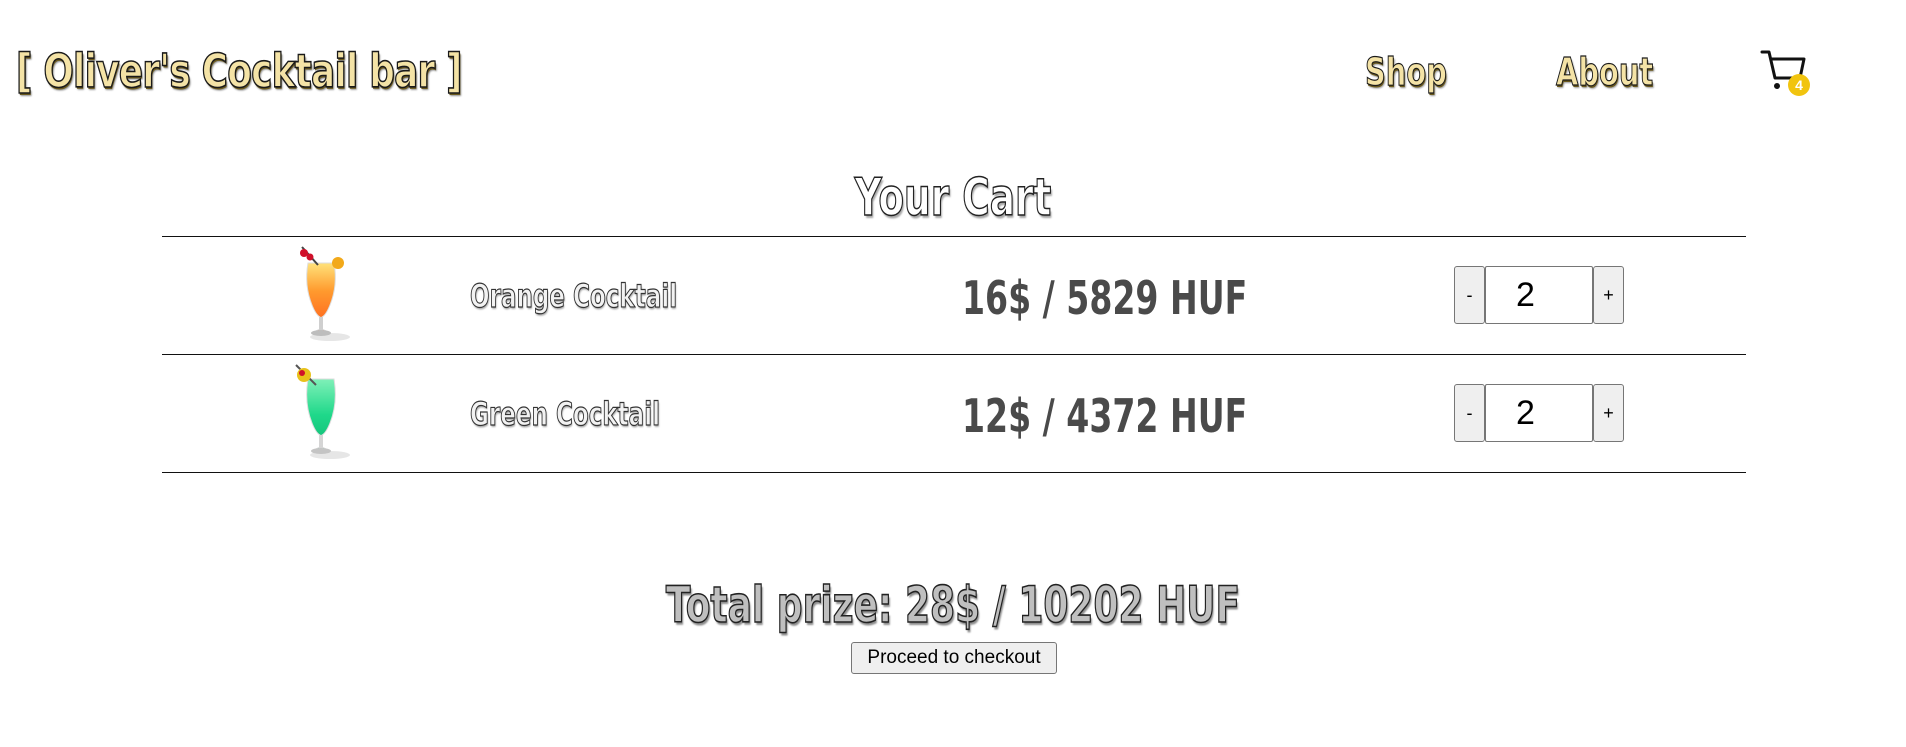 The image size is (1906, 747). I want to click on item-name: Green Cocktail, so click(565, 413).